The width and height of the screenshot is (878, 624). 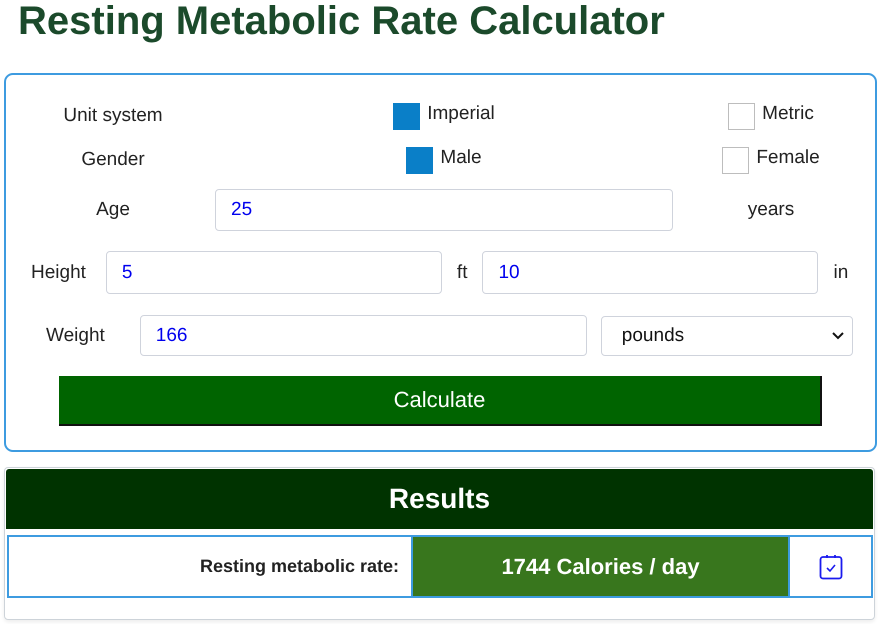 What do you see at coordinates (58, 273) in the screenshot?
I see `field-label: Height` at bounding box center [58, 273].